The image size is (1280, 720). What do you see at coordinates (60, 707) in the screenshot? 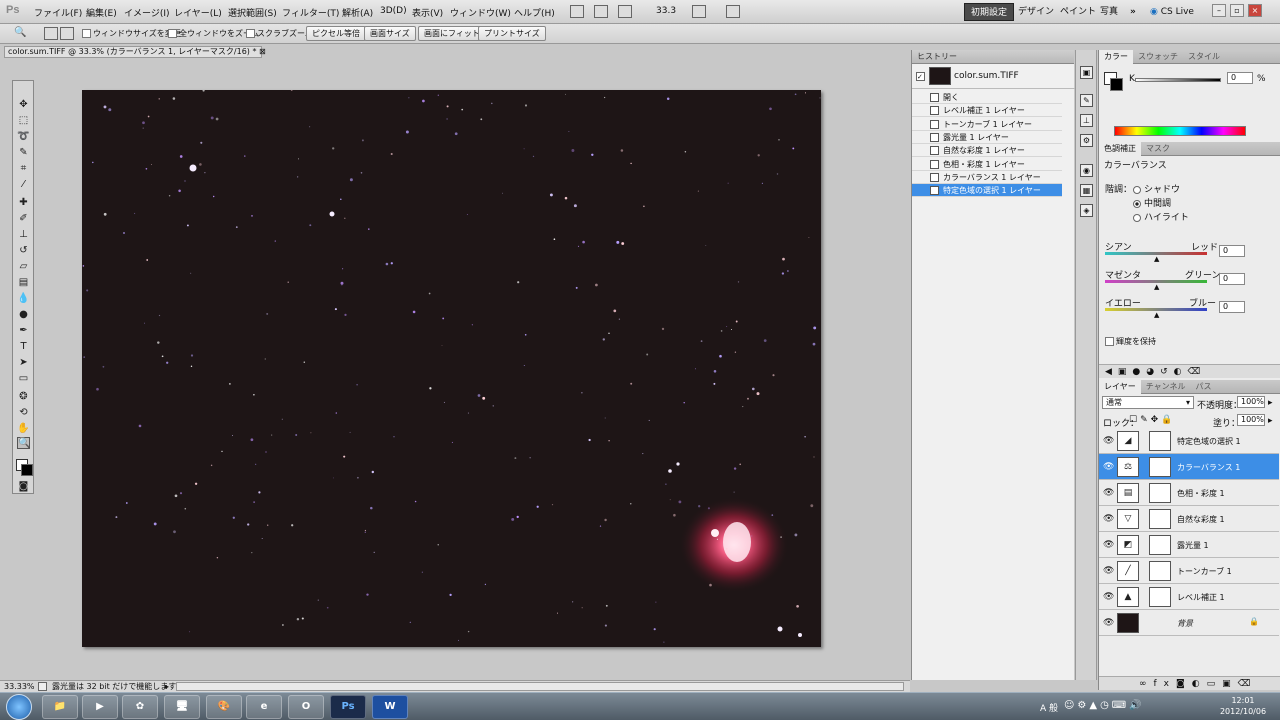
I see `explorer-taskbar-icon: 📁` at bounding box center [60, 707].